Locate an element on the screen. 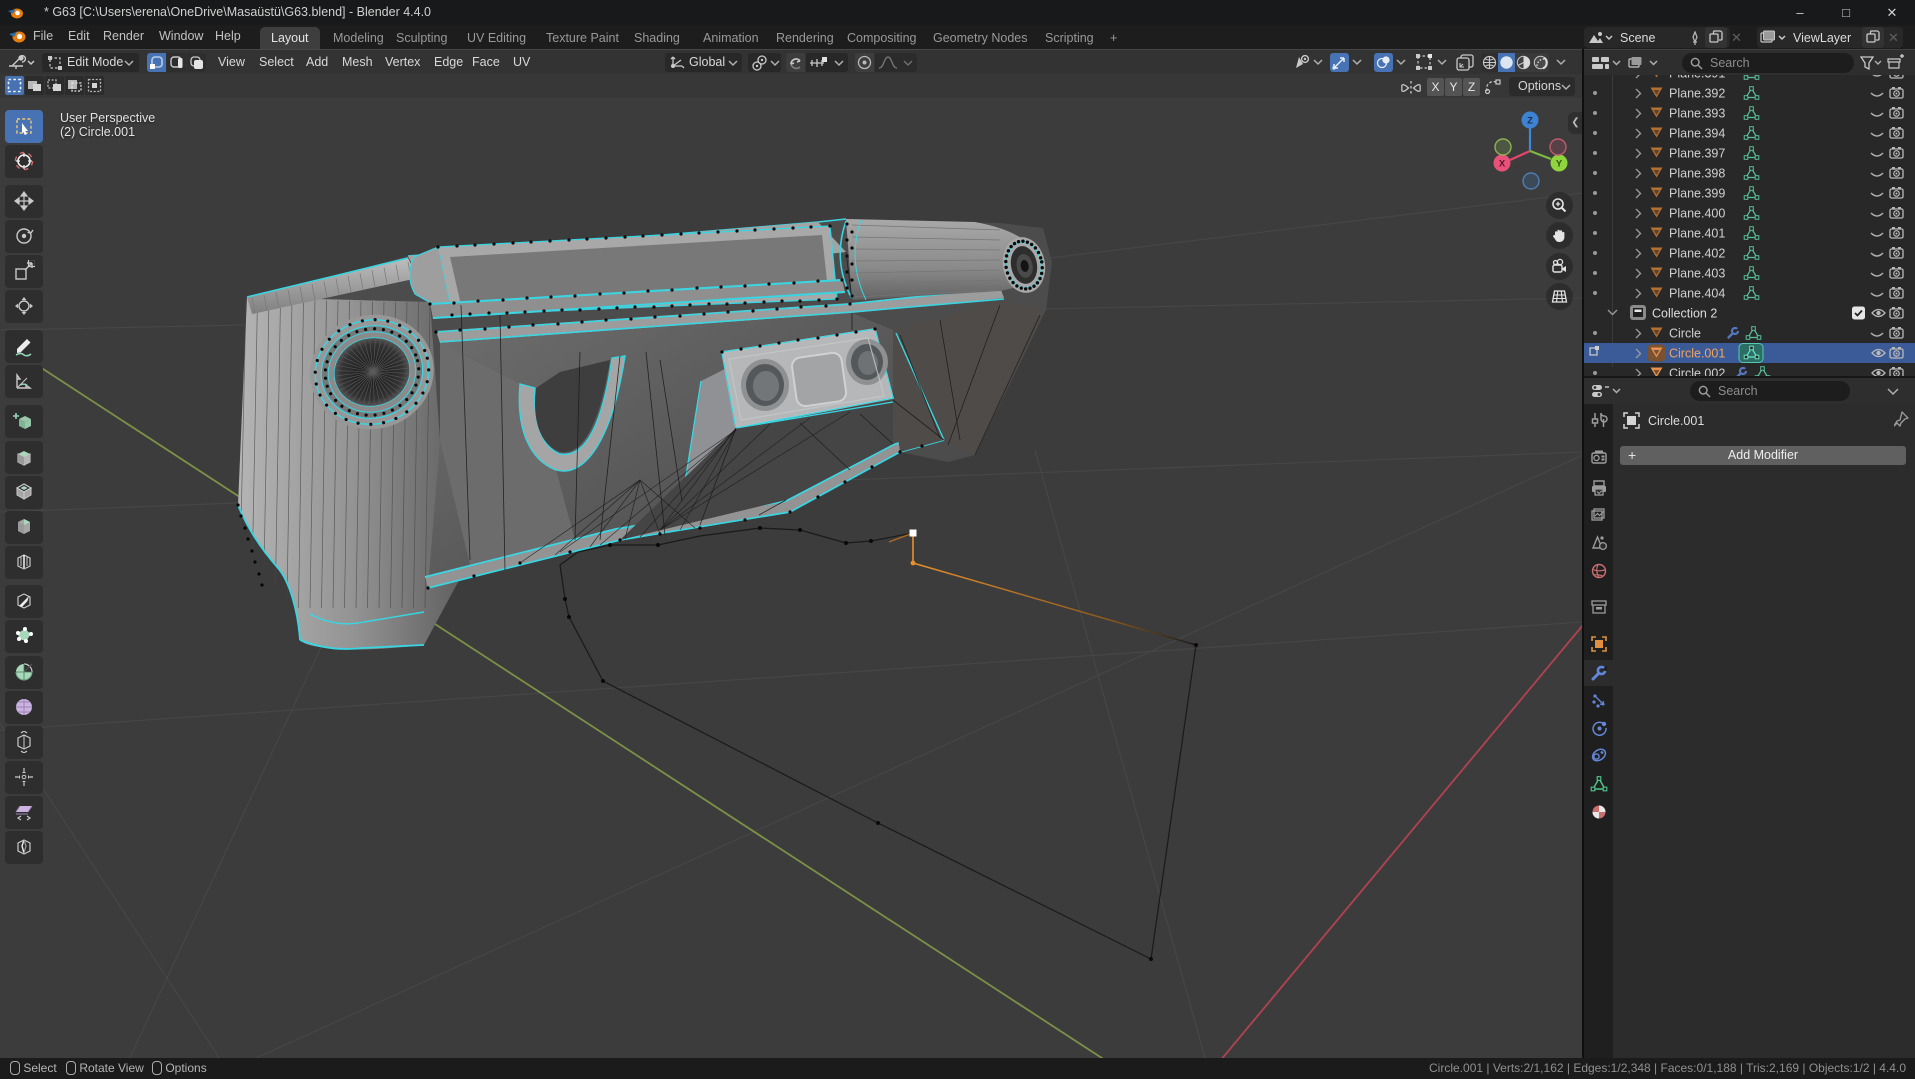 This screenshot has width=1915, height=1079. svg-text: Plane.398 is located at coordinates (1697, 174).